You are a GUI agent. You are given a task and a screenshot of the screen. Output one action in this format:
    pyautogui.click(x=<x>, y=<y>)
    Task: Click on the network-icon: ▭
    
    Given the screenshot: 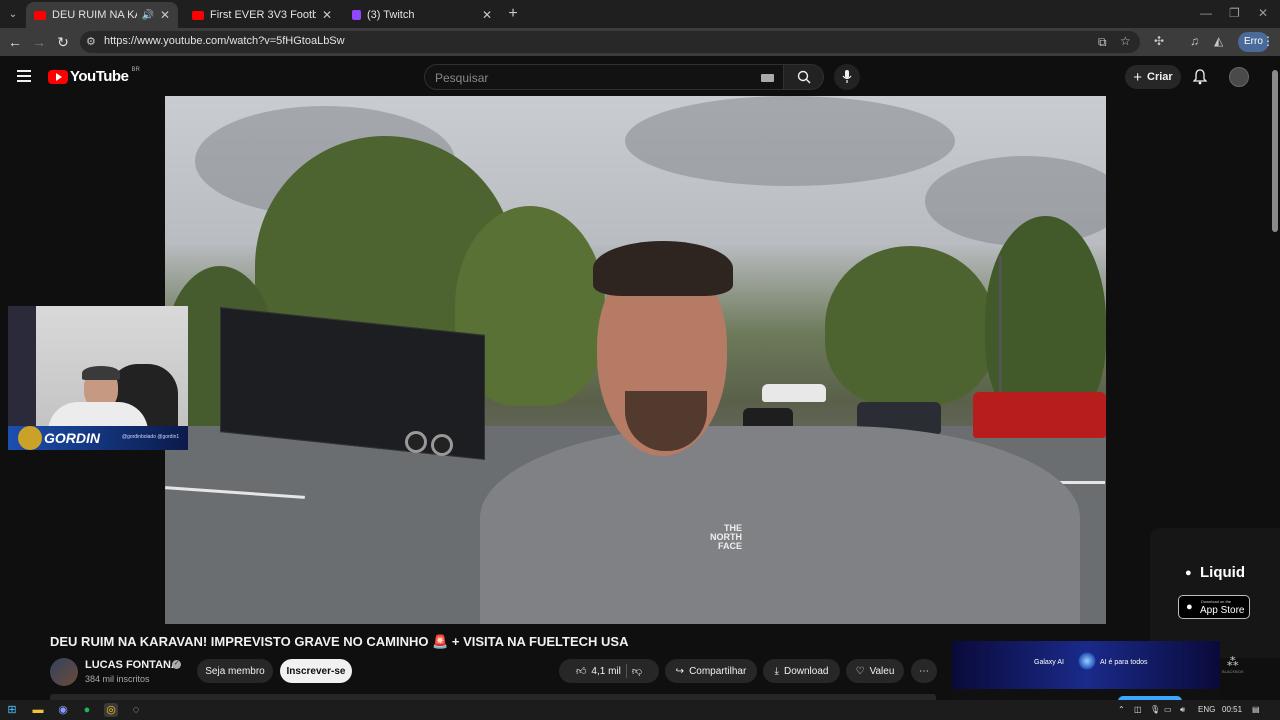 What is the action you would take?
    pyautogui.click(x=1168, y=709)
    